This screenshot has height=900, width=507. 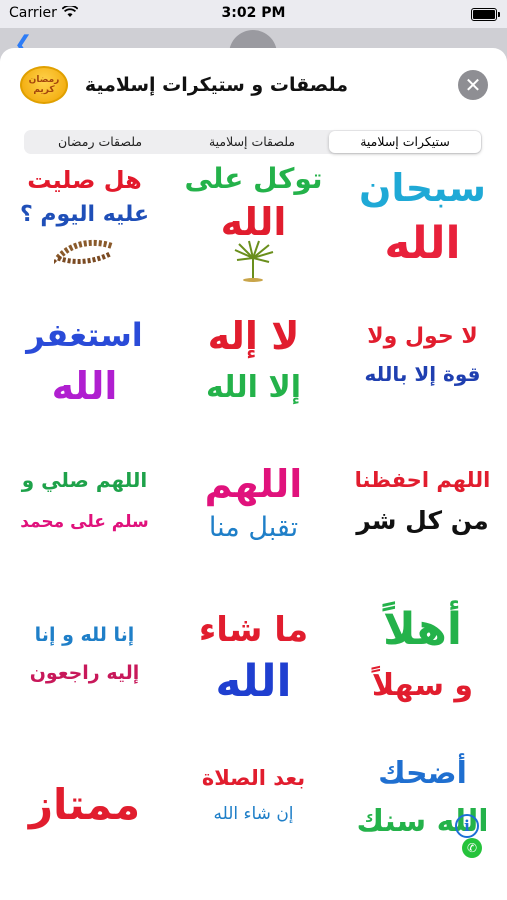 I want to click on sticker-line2: الله سنك, so click(x=422, y=821).